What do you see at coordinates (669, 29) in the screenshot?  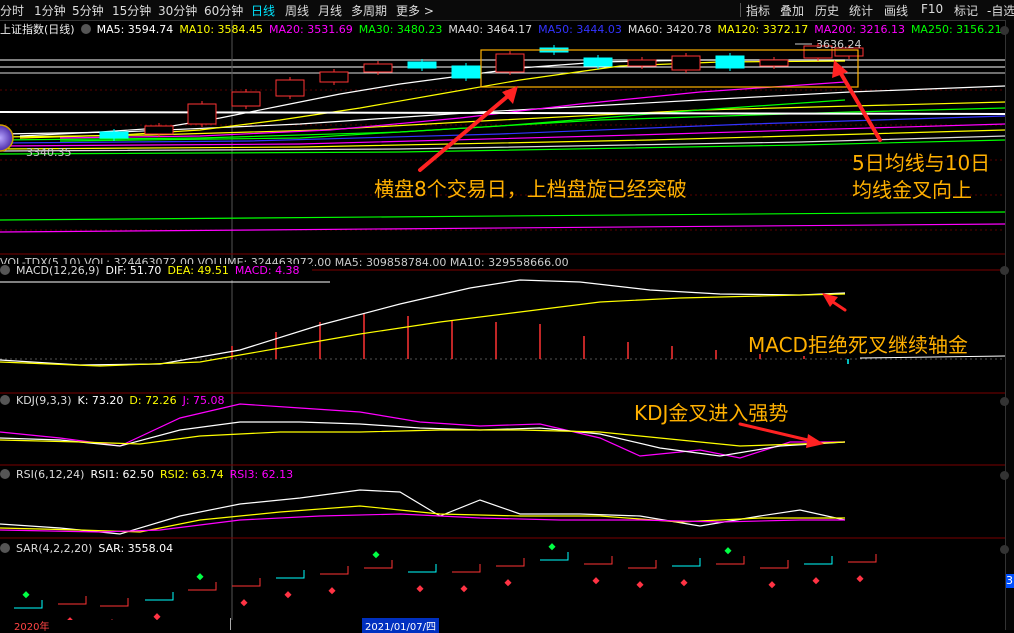 I see `legend-value: MA60: 3420.78` at bounding box center [669, 29].